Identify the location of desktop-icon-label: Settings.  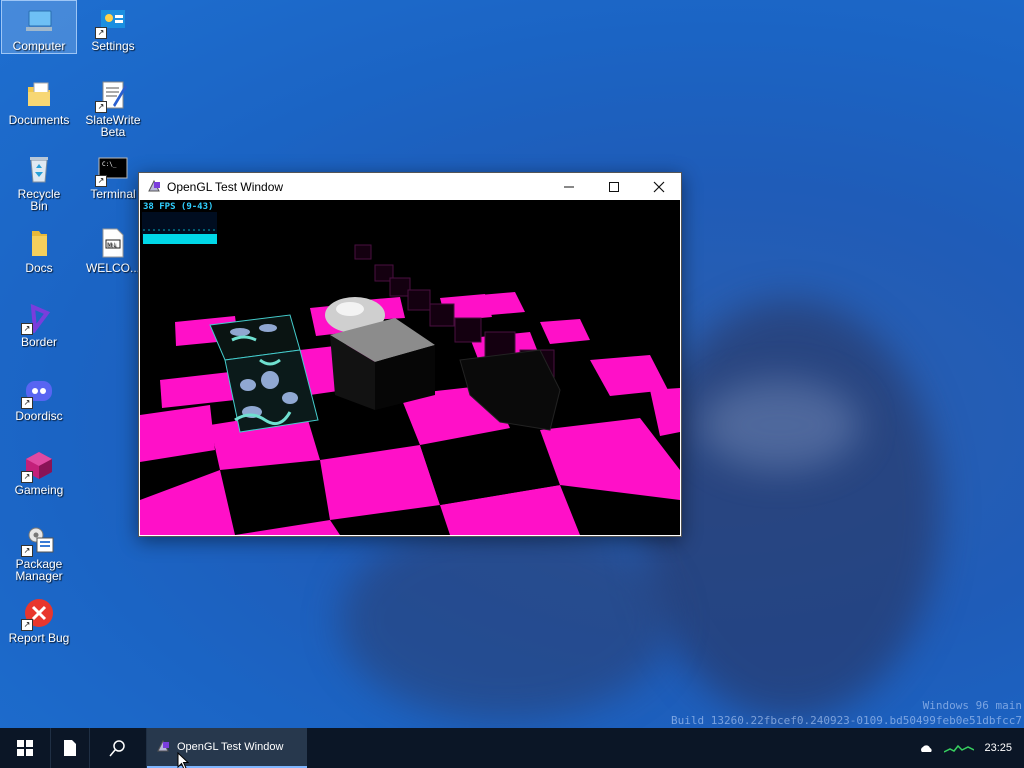
(113, 46).